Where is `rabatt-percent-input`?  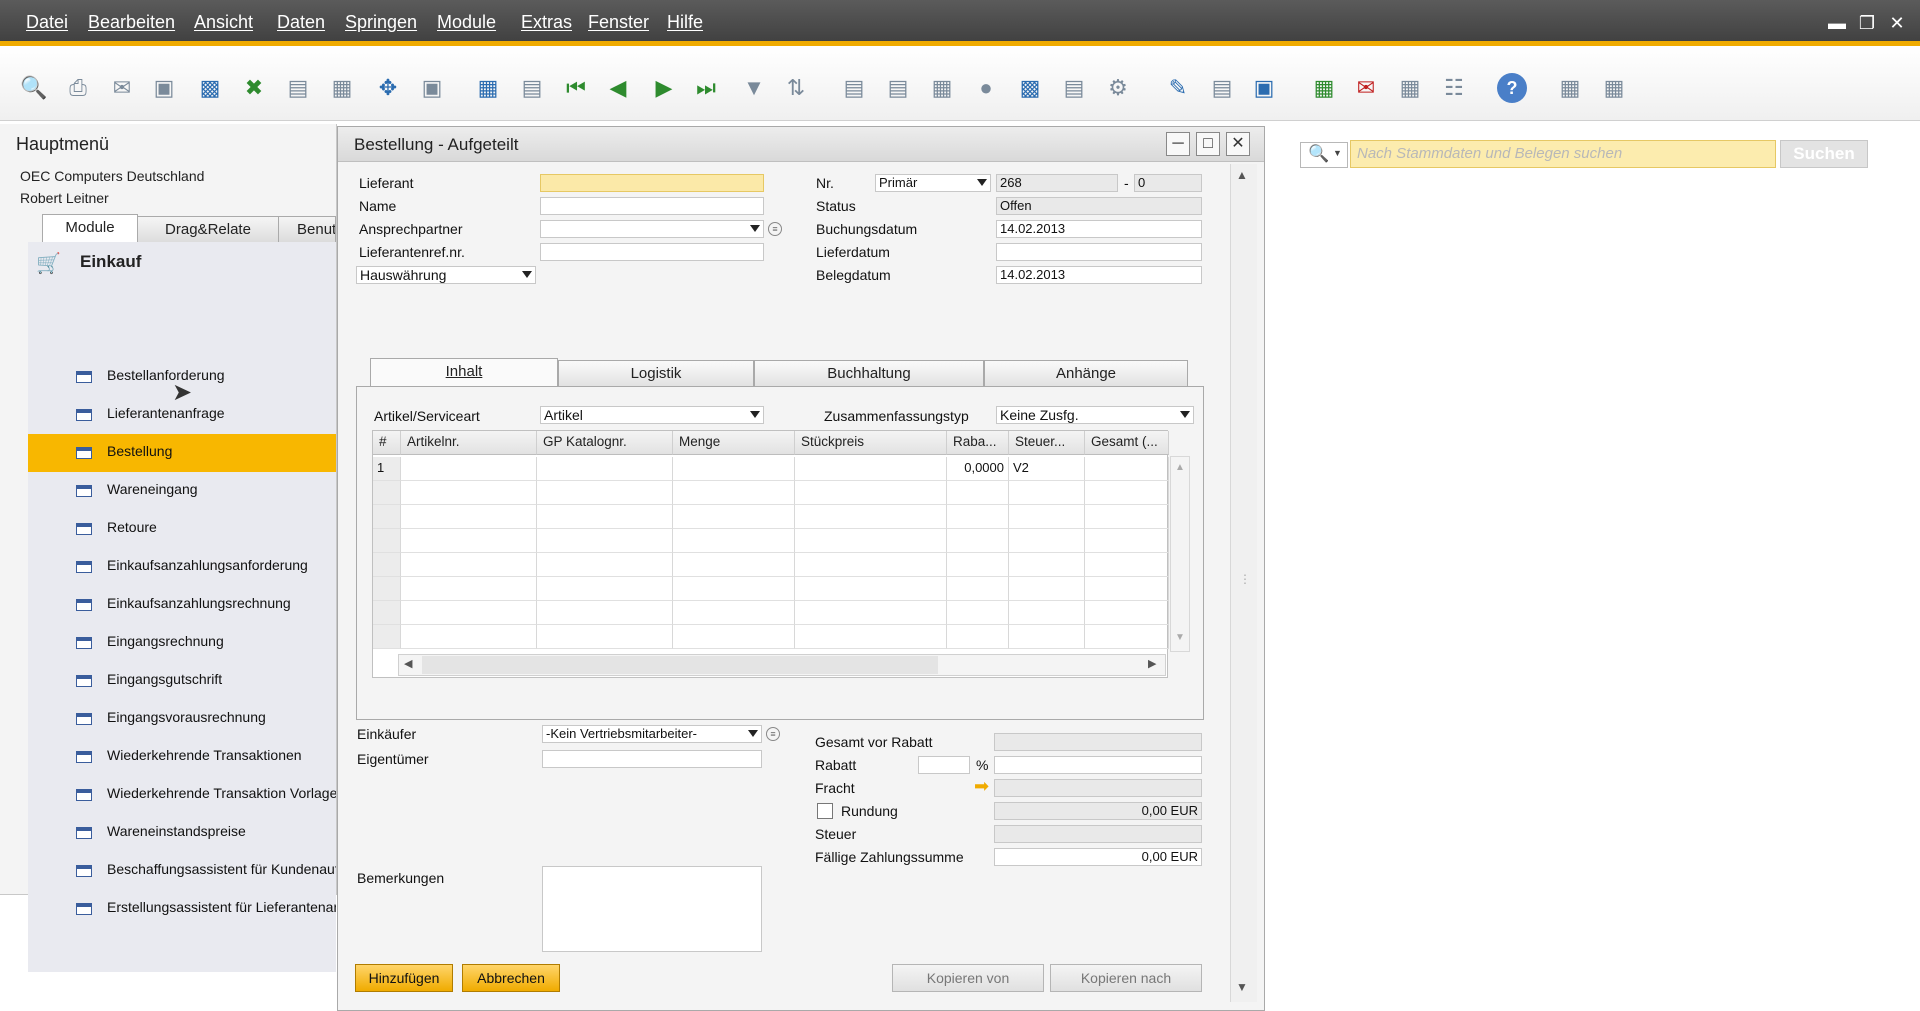 rabatt-percent-input is located at coordinates (944, 765).